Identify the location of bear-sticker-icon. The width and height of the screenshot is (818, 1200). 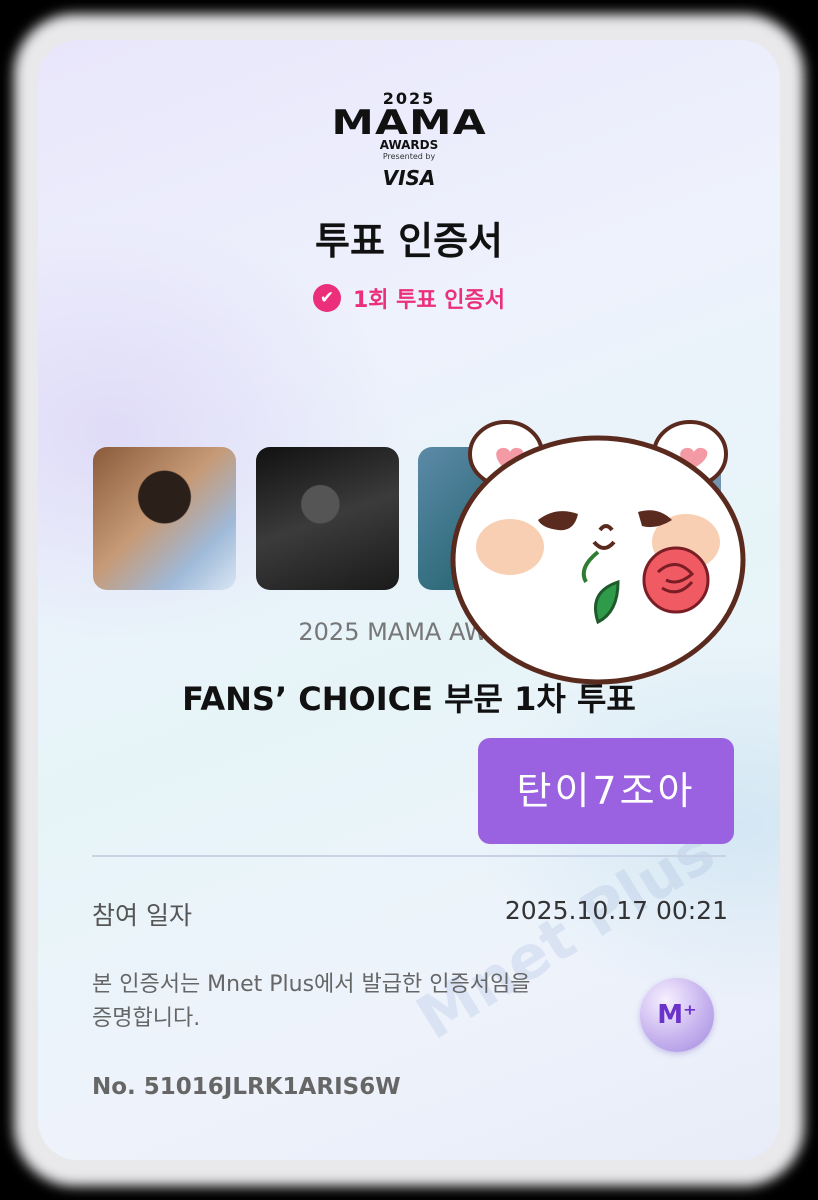
(598, 552).